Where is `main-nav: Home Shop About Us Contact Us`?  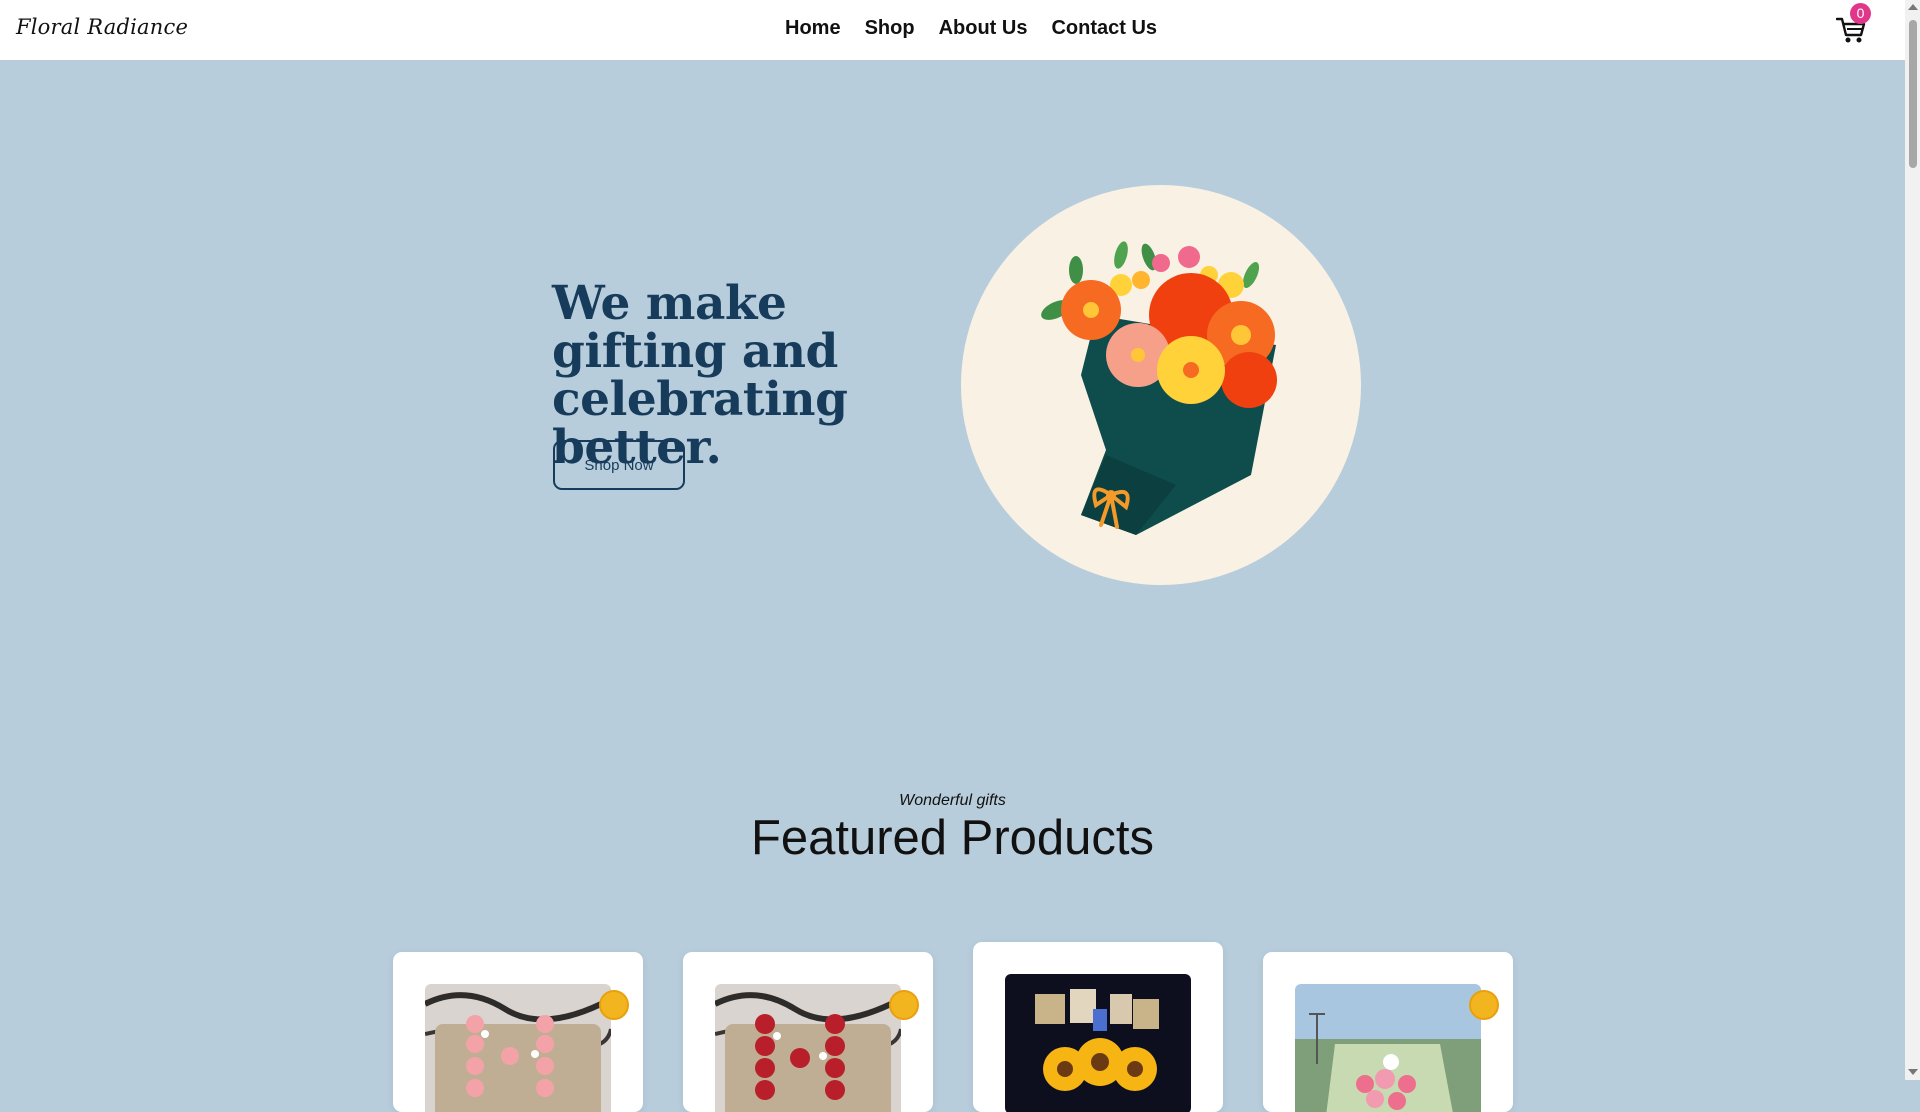
main-nav: Home Shop About Us Contact Us is located at coordinates (971, 28).